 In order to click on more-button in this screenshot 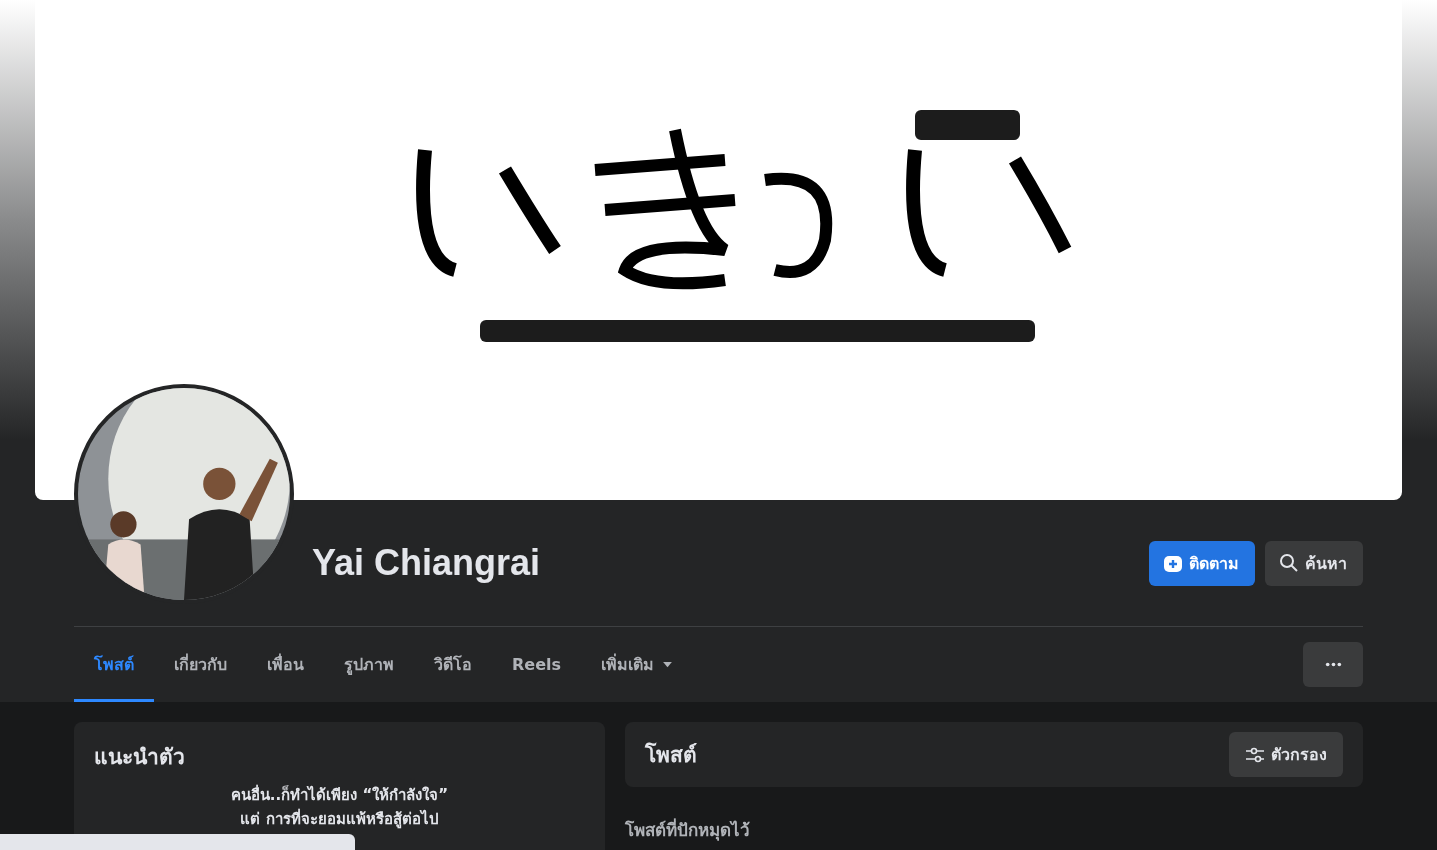, I will do `click(1333, 664)`.